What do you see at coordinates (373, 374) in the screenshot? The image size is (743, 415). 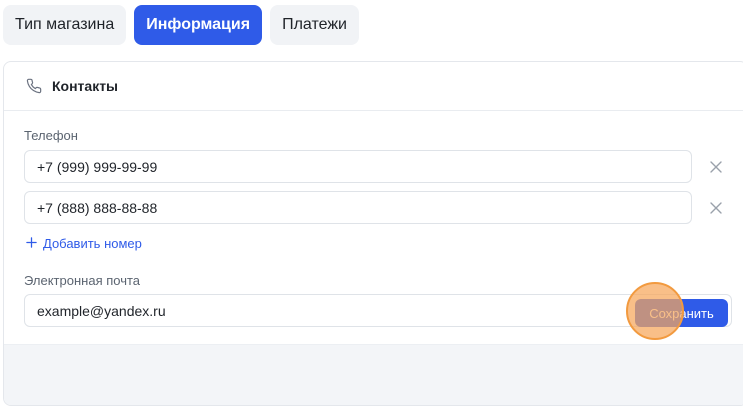 I see `card-footer` at bounding box center [373, 374].